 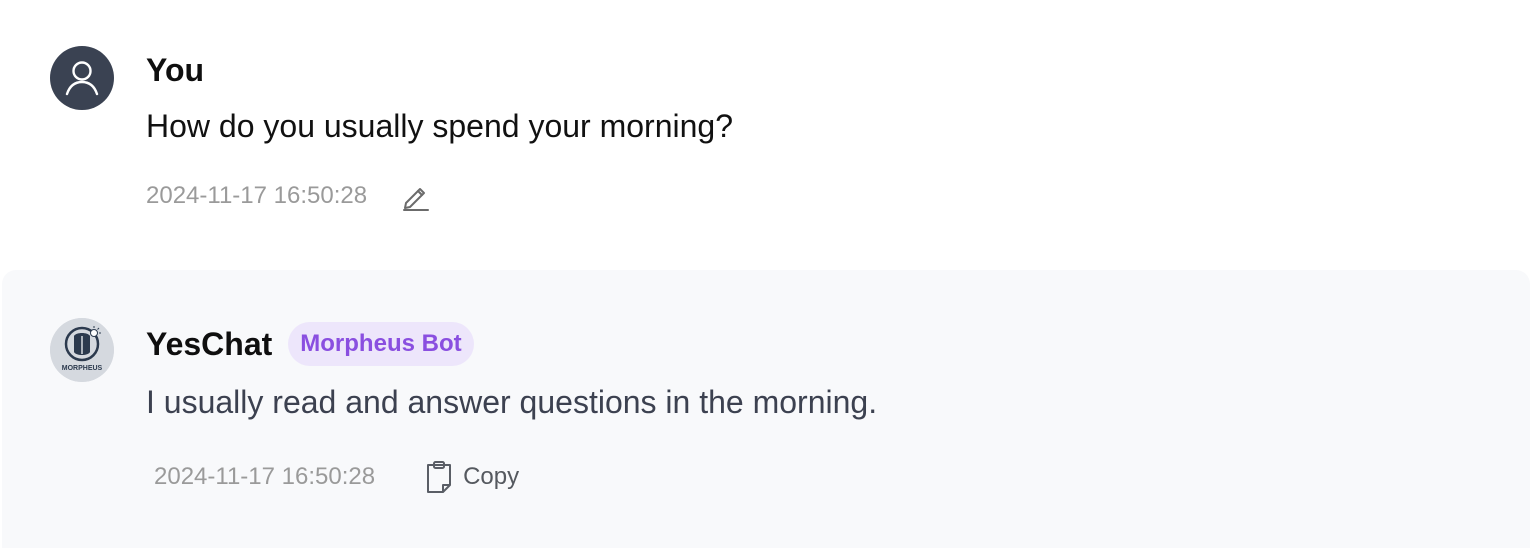 What do you see at coordinates (82, 368) in the screenshot?
I see `svg-text: MORPHEUS` at bounding box center [82, 368].